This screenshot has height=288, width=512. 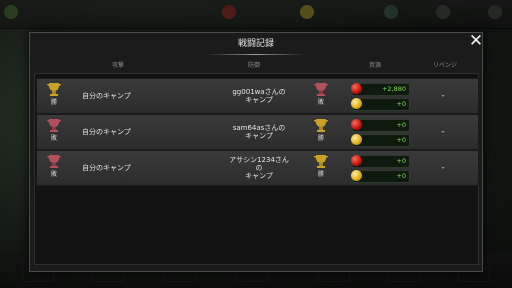 I want to click on defender-name: sam64asさんの キャンプ, so click(x=259, y=132).